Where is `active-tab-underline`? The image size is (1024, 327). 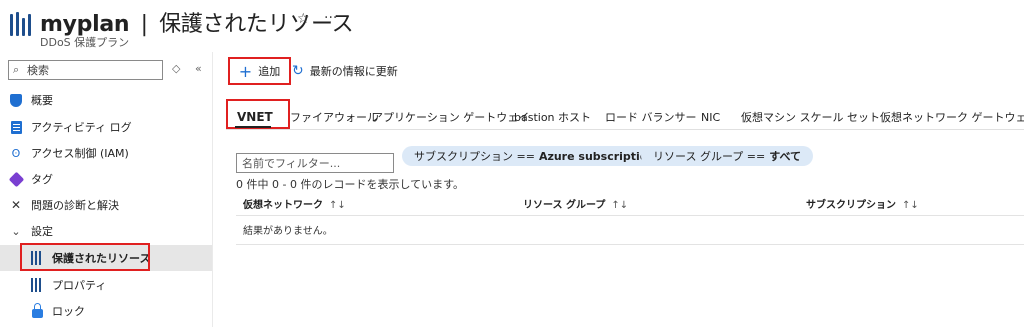 active-tab-underline is located at coordinates (253, 127).